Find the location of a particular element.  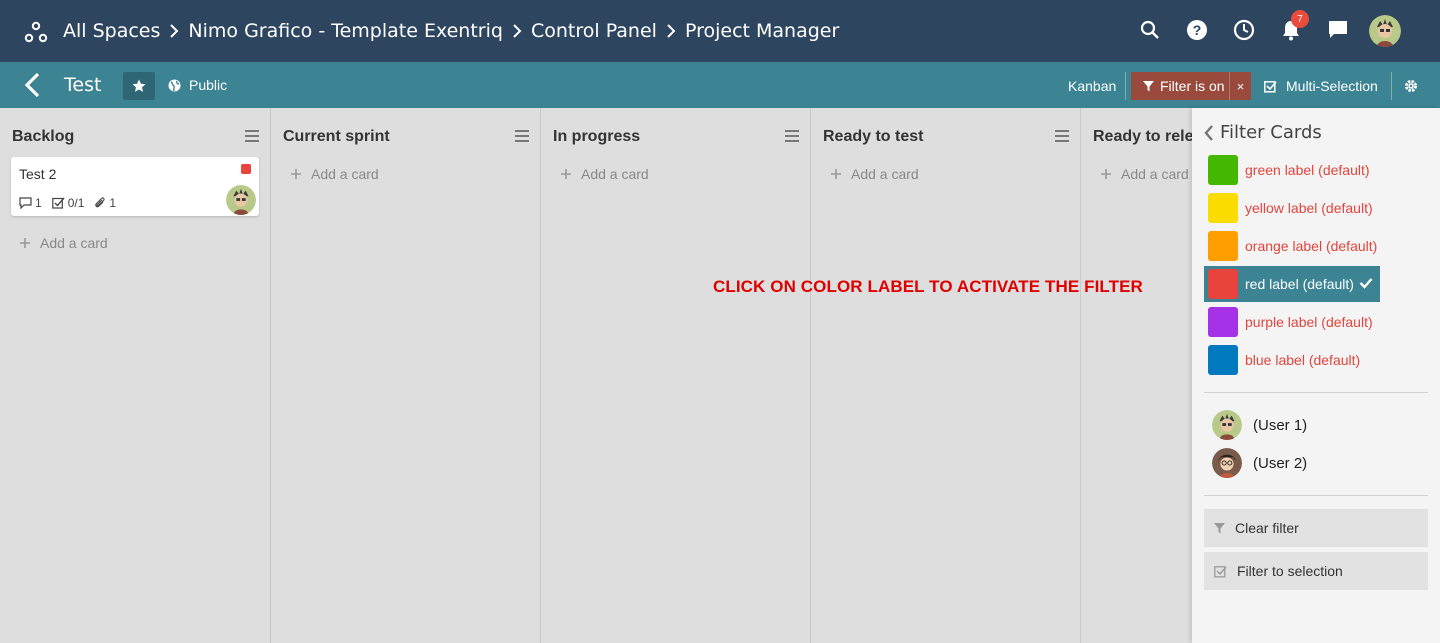

user-filter-1: (User 1) is located at coordinates (1259, 425).